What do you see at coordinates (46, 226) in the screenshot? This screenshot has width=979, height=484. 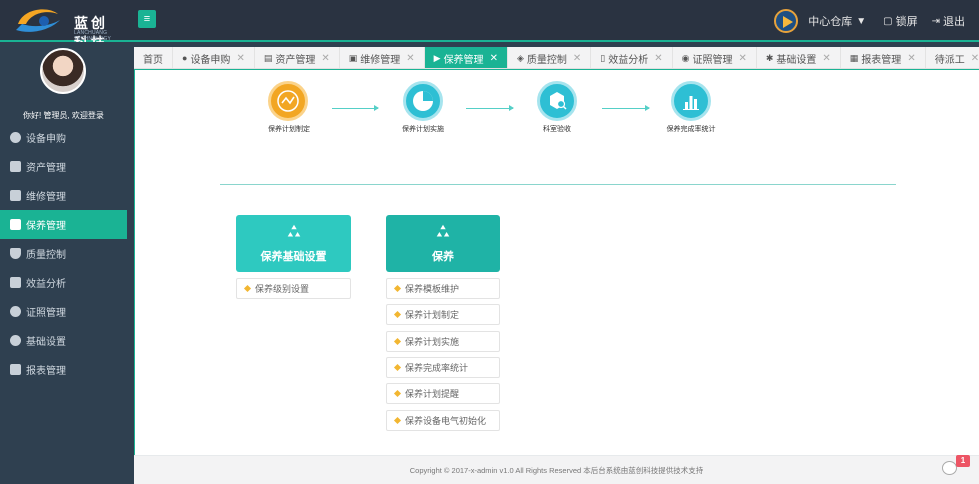 I see `sidebar-item-label: 保养管理` at bounding box center [46, 226].